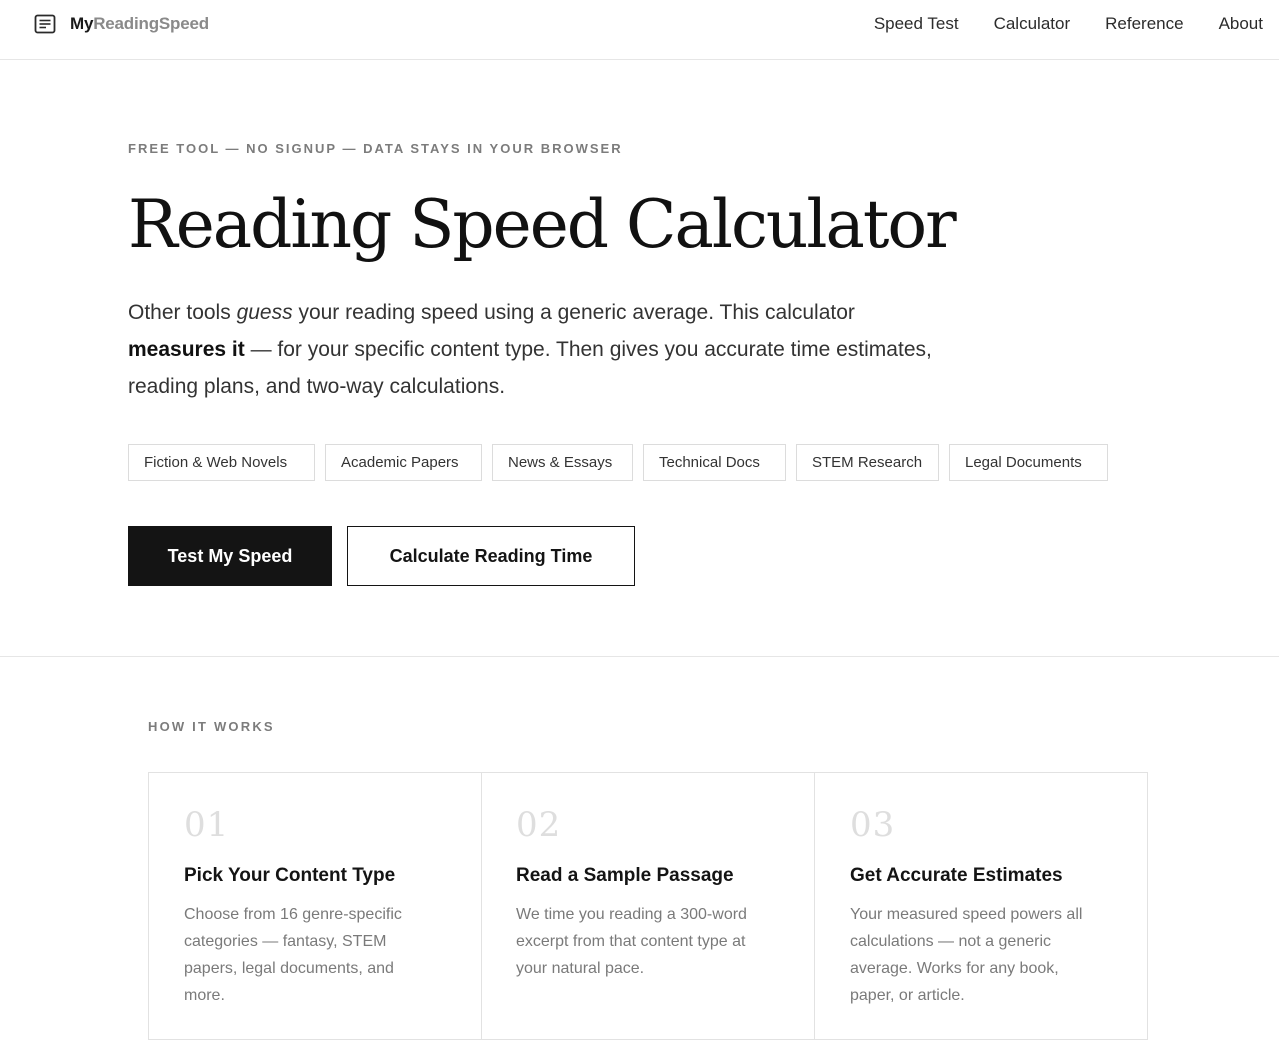 The image size is (1279, 1060). What do you see at coordinates (1032, 24) in the screenshot?
I see `nav-link-calculator: Calculator` at bounding box center [1032, 24].